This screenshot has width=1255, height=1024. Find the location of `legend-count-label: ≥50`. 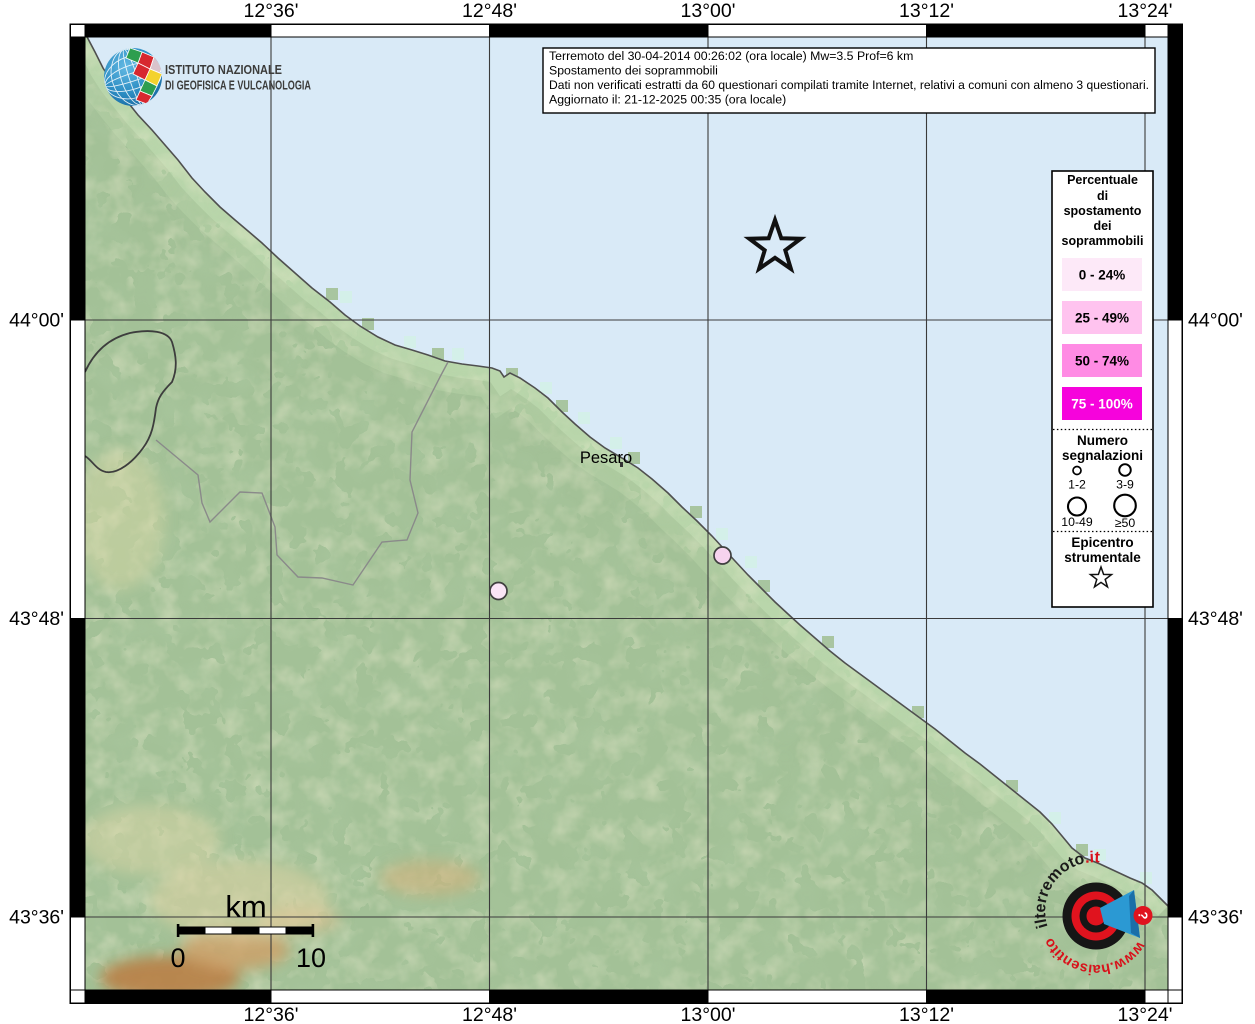

legend-count-label: ≥50 is located at coordinates (1125, 523).